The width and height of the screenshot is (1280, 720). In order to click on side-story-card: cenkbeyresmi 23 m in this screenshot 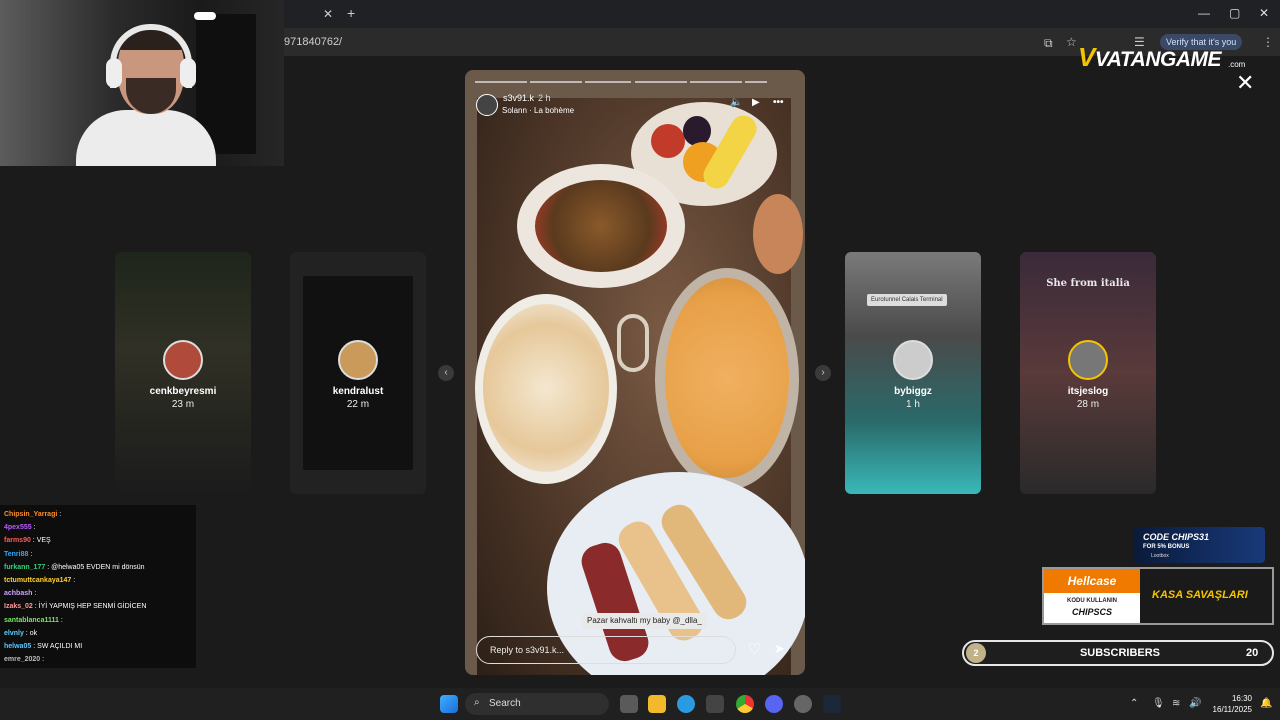, I will do `click(183, 373)`.